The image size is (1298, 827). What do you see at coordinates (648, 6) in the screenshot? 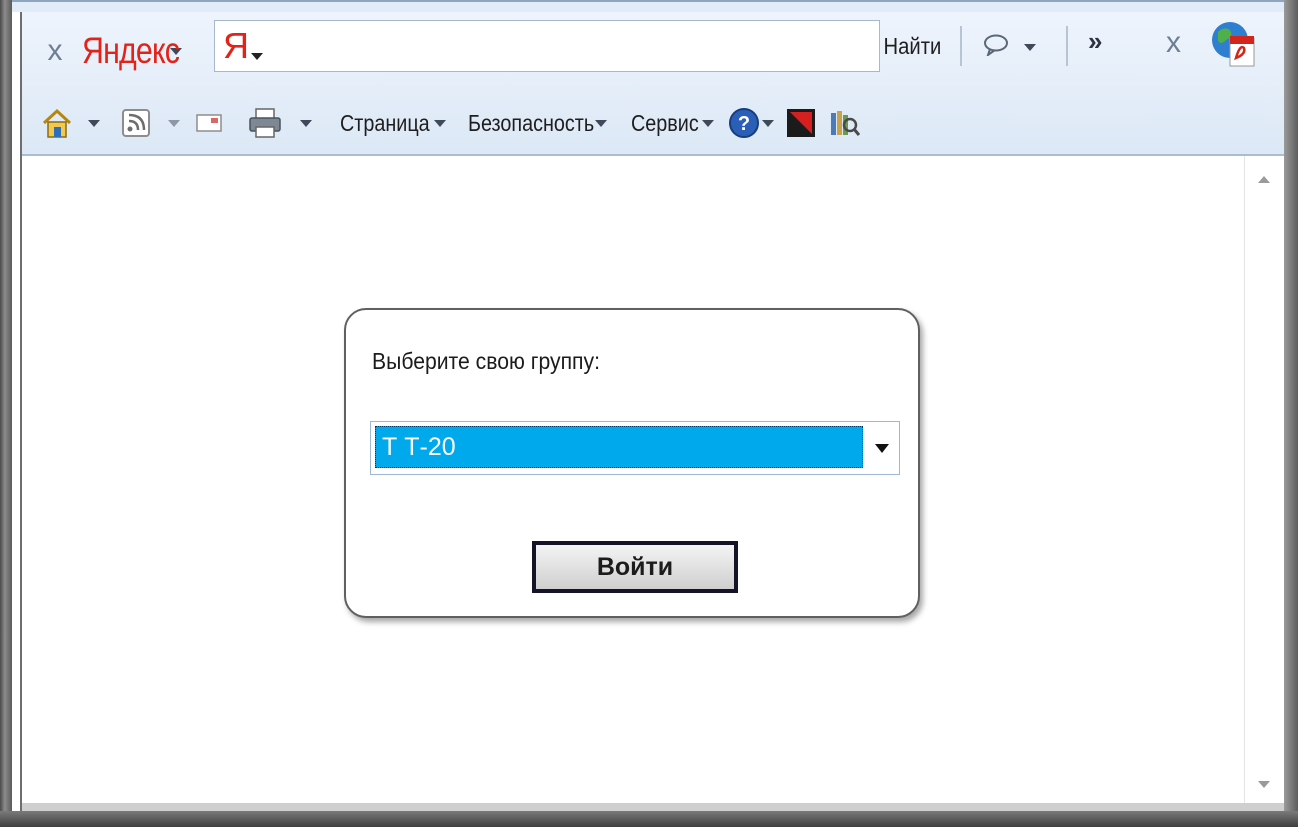
I see `window-frame-top` at bounding box center [648, 6].